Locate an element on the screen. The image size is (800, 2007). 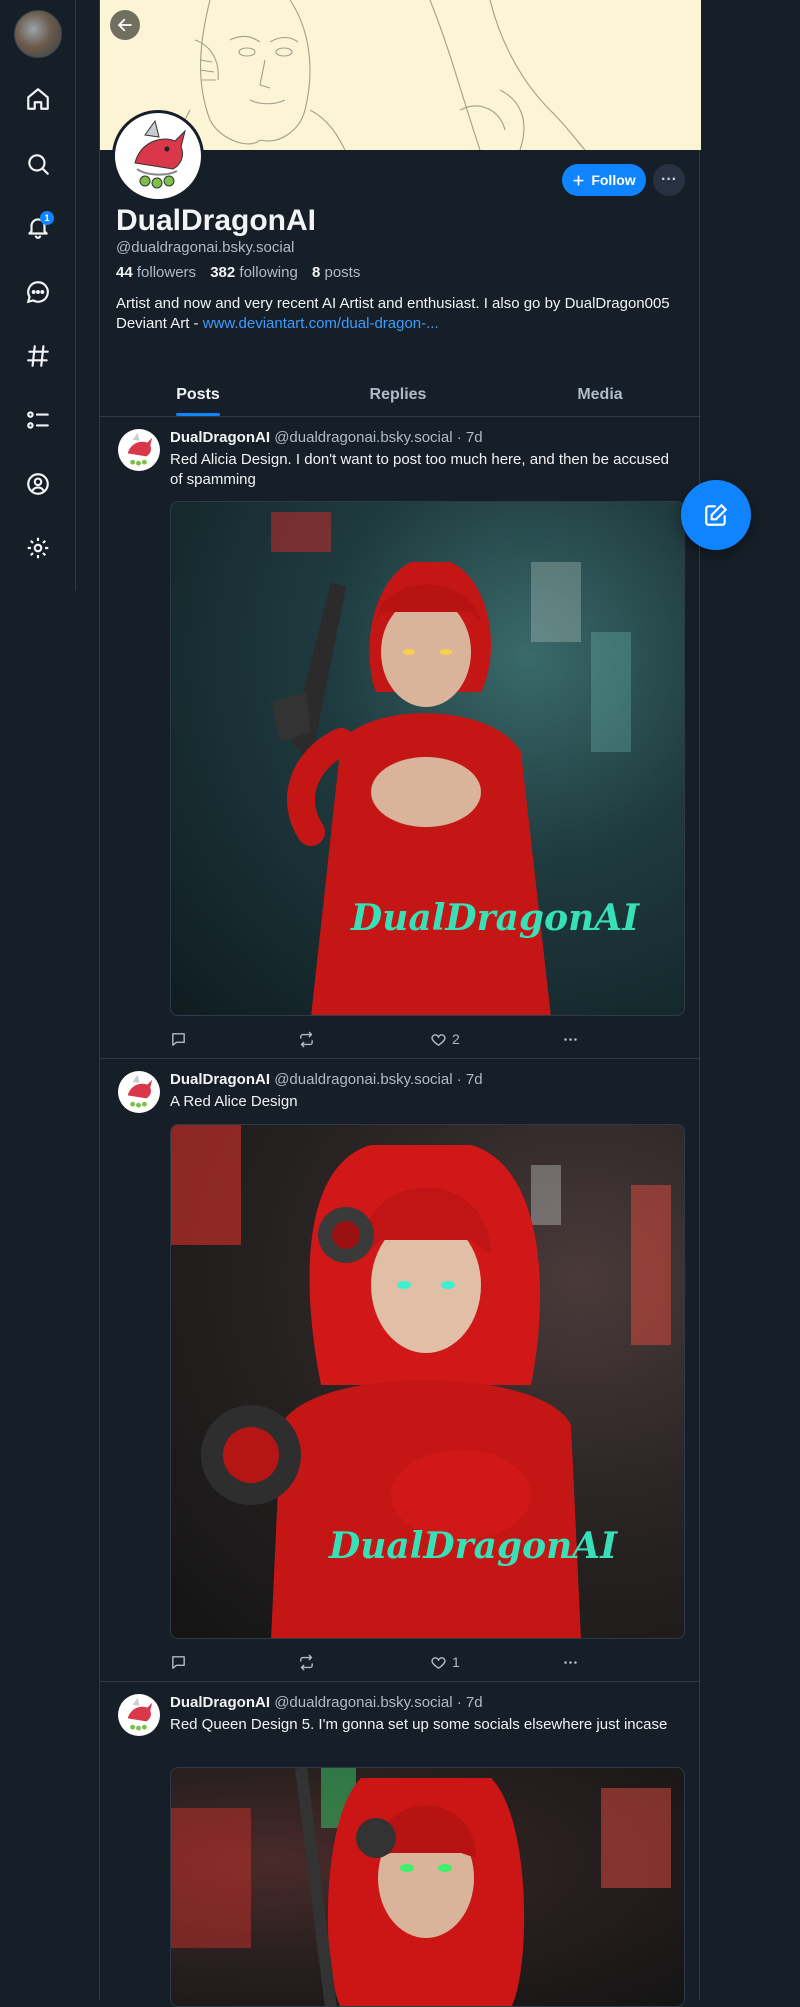
notifications-nav-button: 1 is located at coordinates (38, 227).